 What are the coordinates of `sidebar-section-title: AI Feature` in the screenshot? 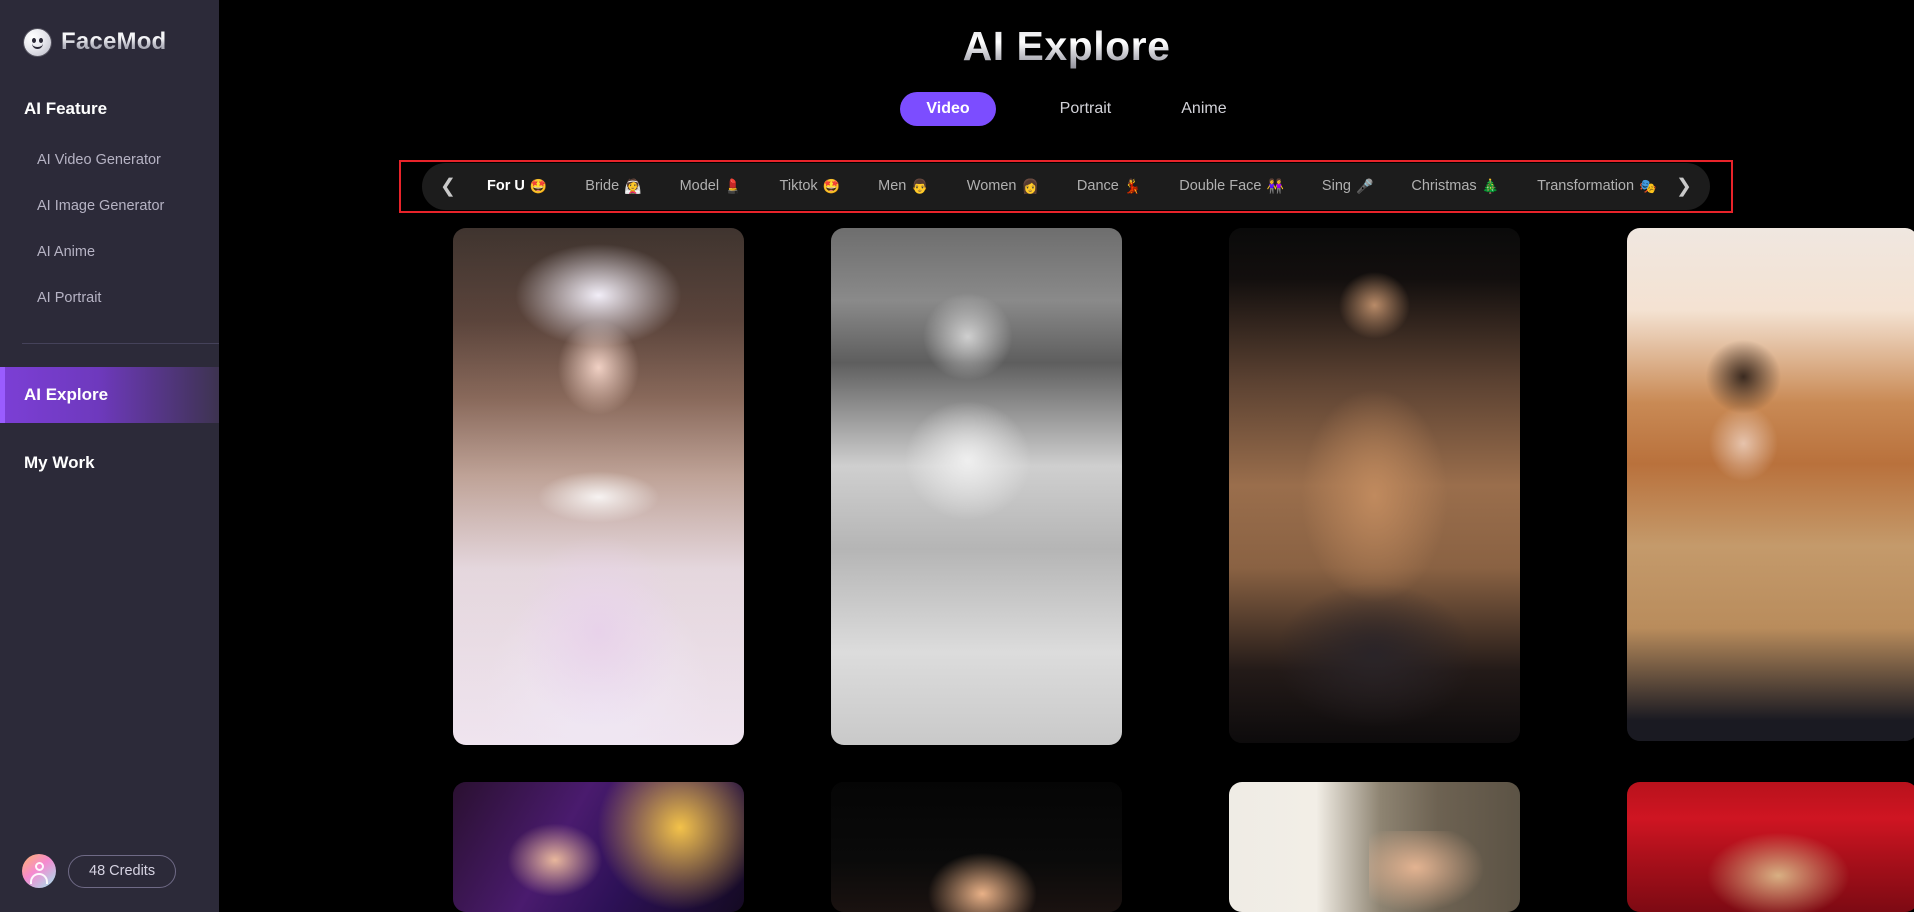 It's located at (66, 108).